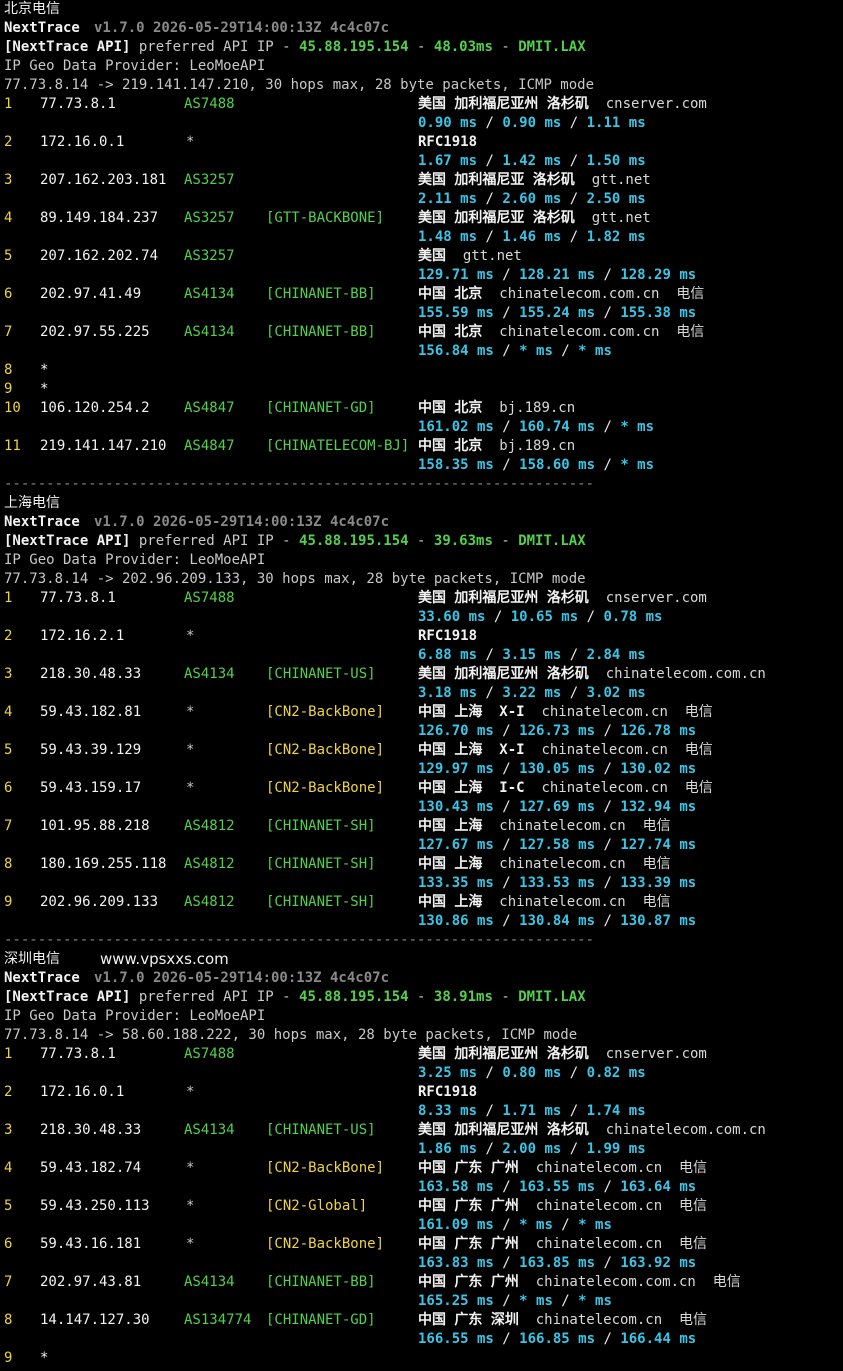 This screenshot has height=1371, width=843. What do you see at coordinates (8, 1320) in the screenshot?
I see `hop-number: 8` at bounding box center [8, 1320].